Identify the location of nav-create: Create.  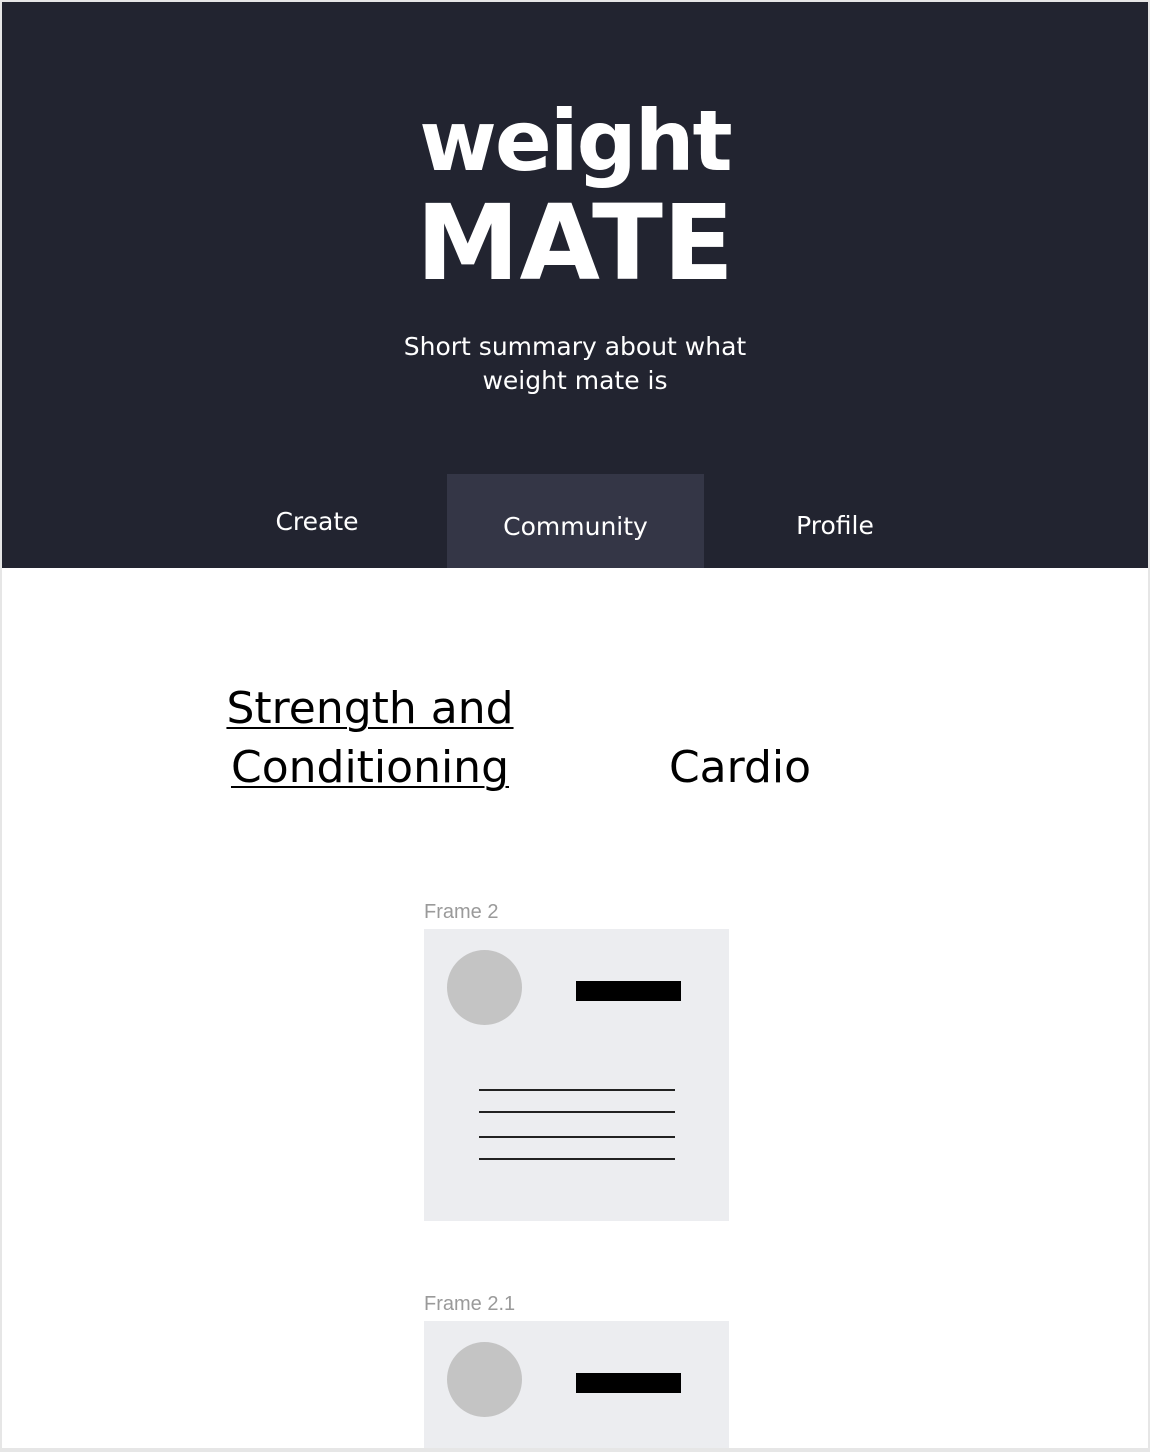
(317, 521).